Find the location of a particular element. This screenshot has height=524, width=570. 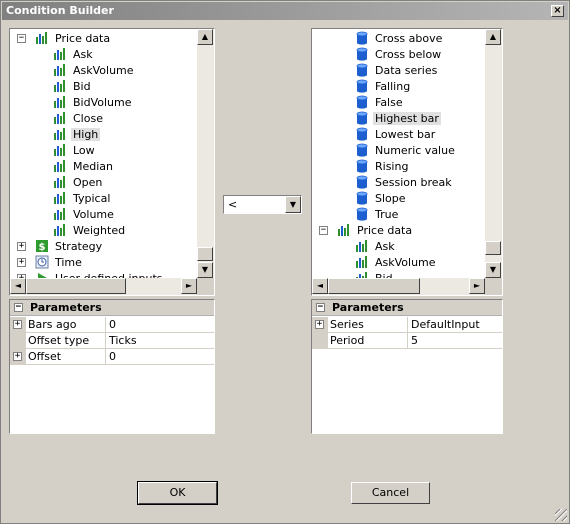

tree-item: Close is located at coordinates (79, 119).